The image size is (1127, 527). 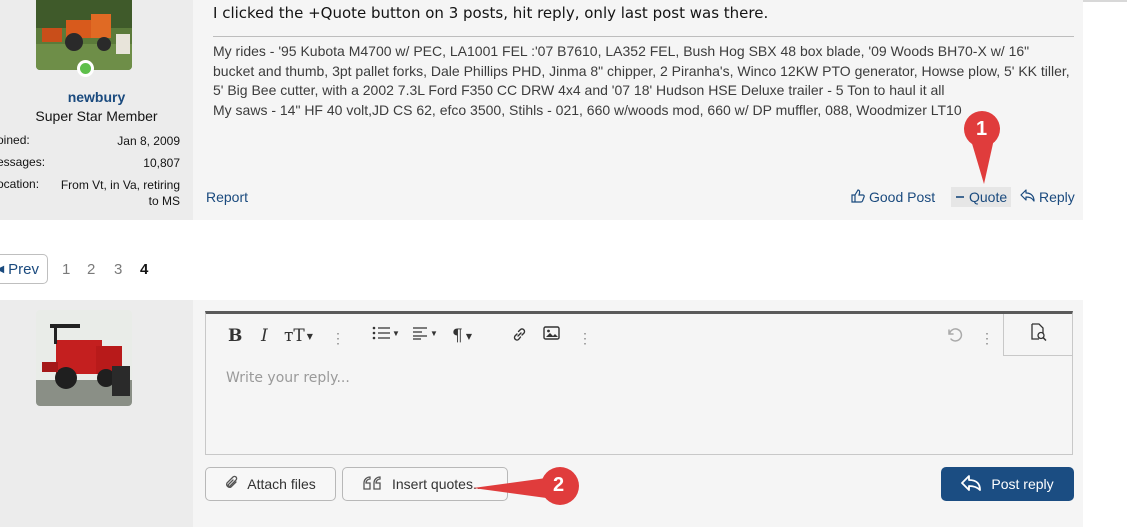 I want to click on undo-icon, so click(x=954, y=335).